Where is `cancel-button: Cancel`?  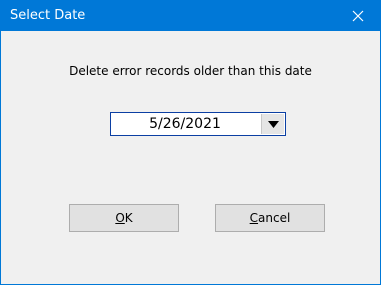
cancel-button: Cancel is located at coordinates (270, 218).